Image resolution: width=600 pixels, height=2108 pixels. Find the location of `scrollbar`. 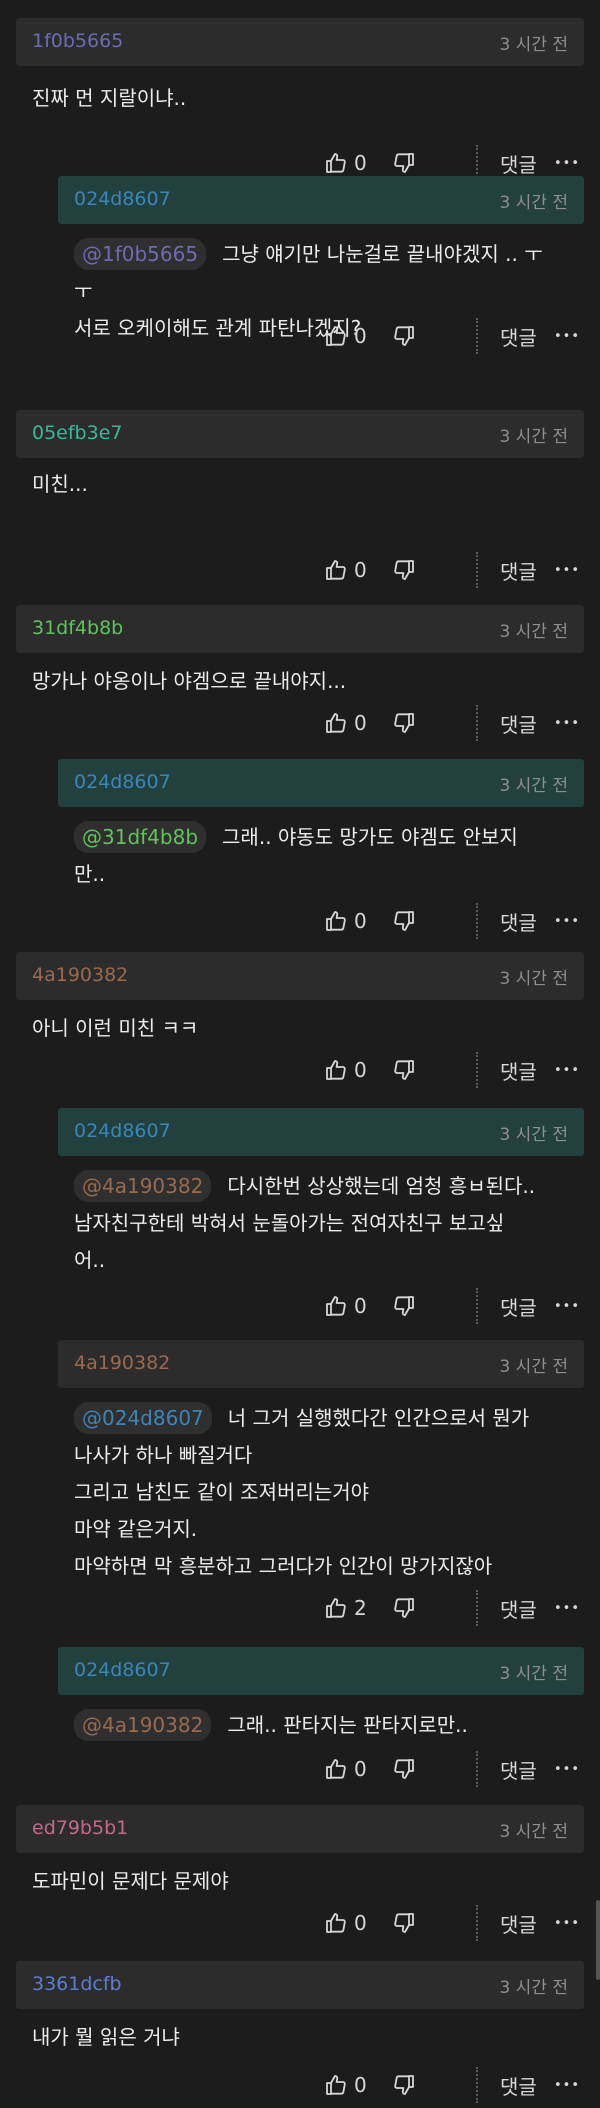

scrollbar is located at coordinates (598, 1940).